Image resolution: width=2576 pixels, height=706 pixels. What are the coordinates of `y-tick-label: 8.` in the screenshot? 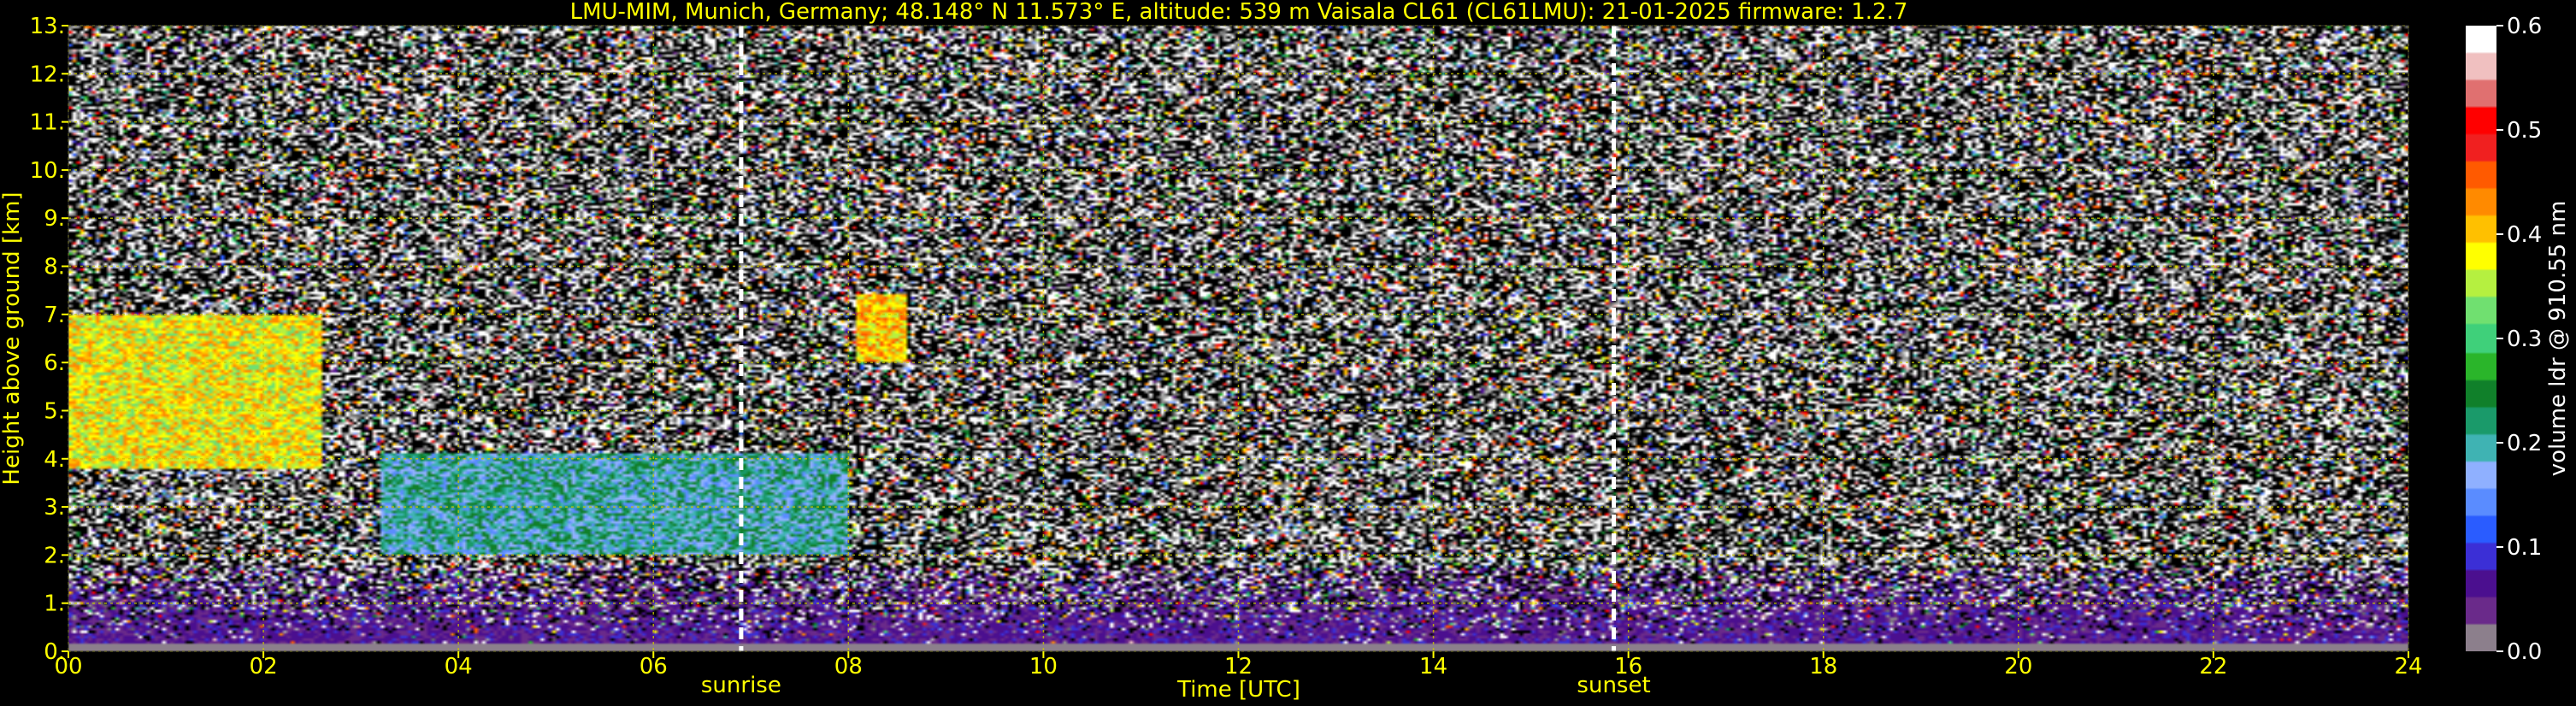 It's located at (54, 267).